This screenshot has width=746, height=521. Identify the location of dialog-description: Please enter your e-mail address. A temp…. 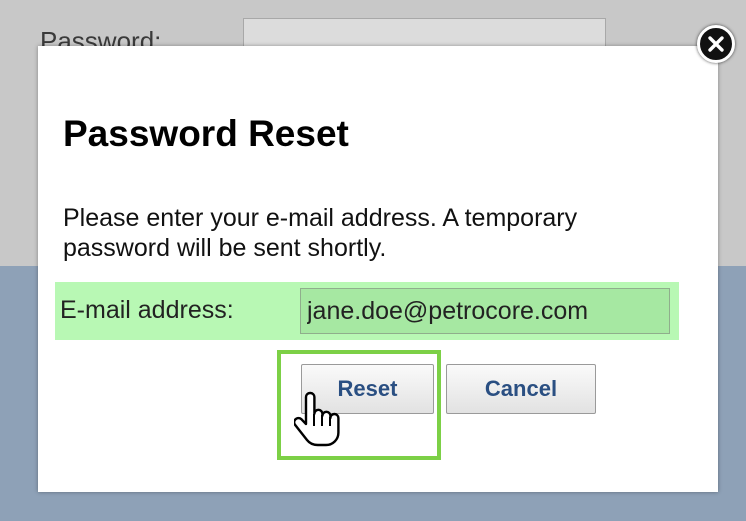
(320, 233).